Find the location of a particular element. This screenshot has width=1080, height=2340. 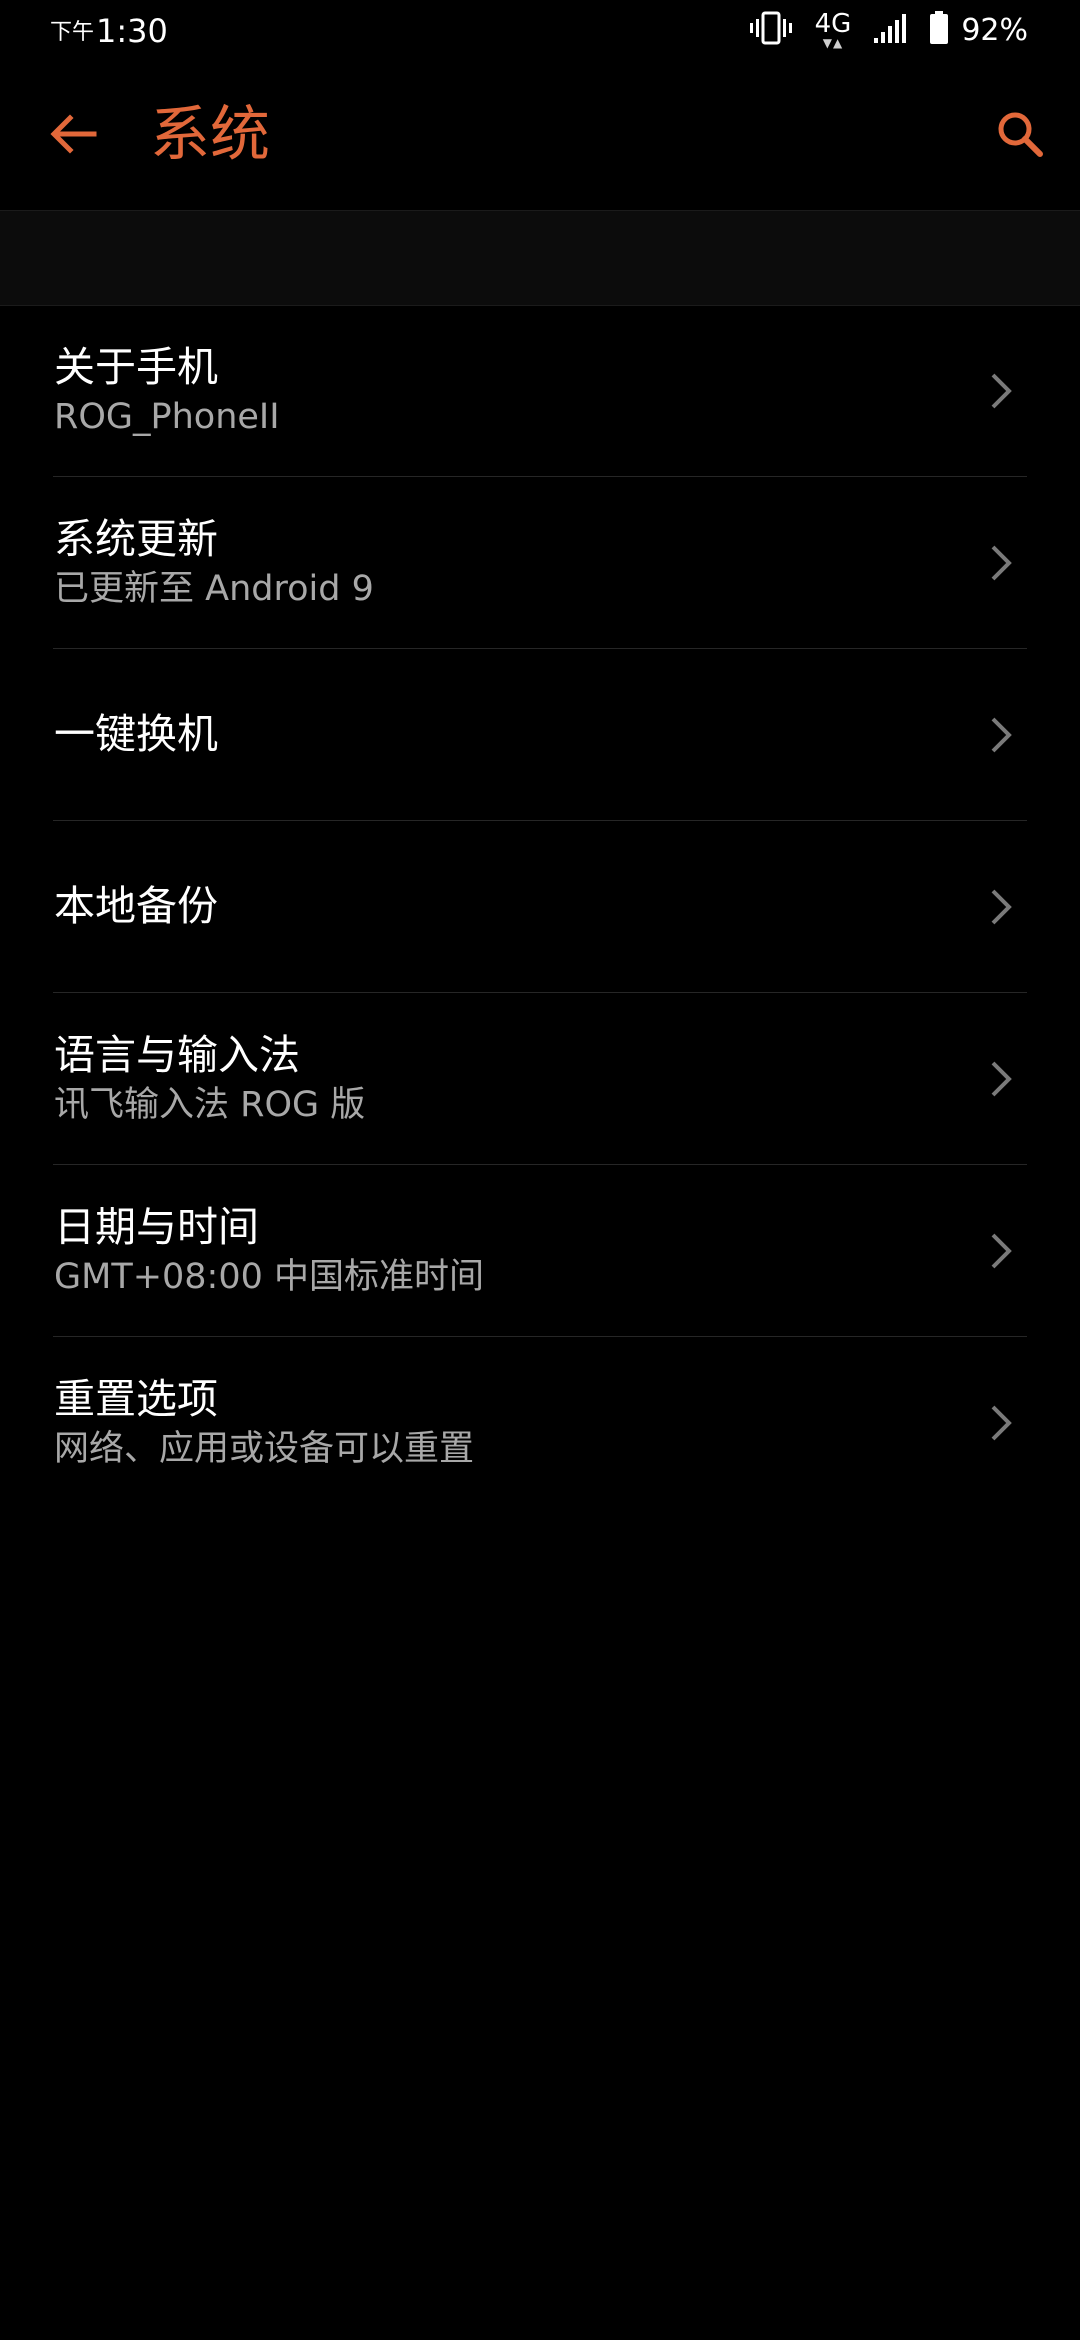

status-time: 下午 1:30 is located at coordinates (109, 30).